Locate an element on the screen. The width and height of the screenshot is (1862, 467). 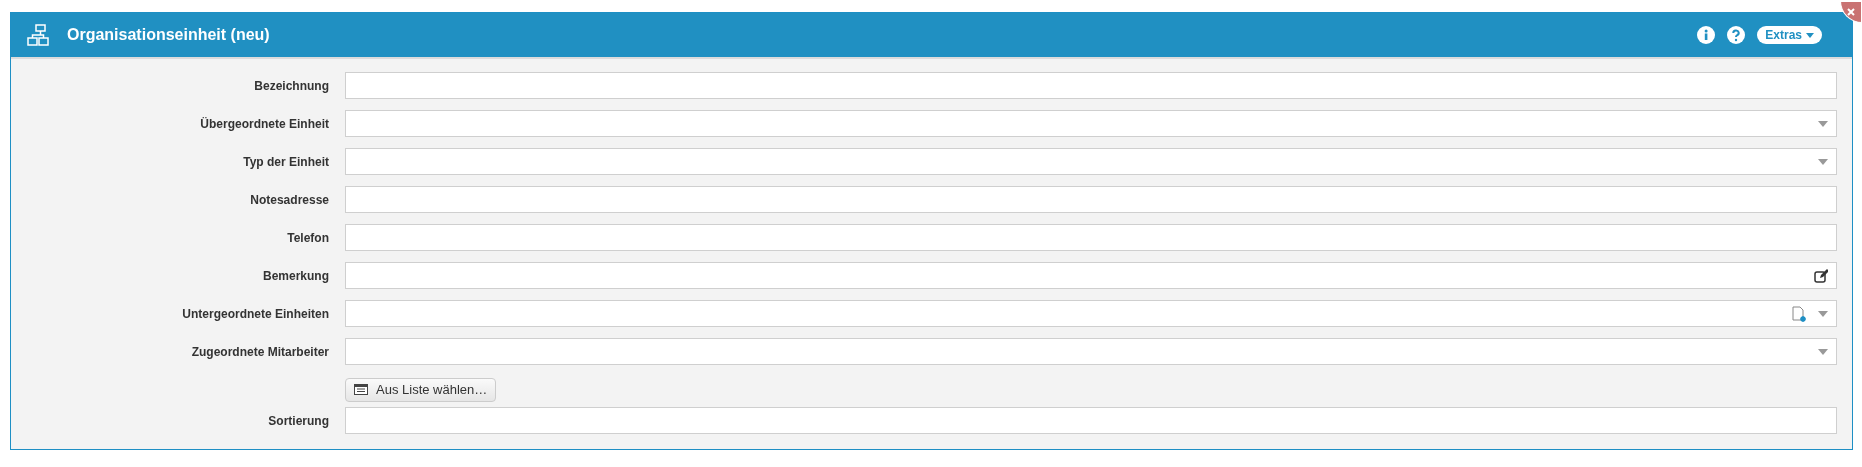
field-label: Sortierung is located at coordinates (298, 421).